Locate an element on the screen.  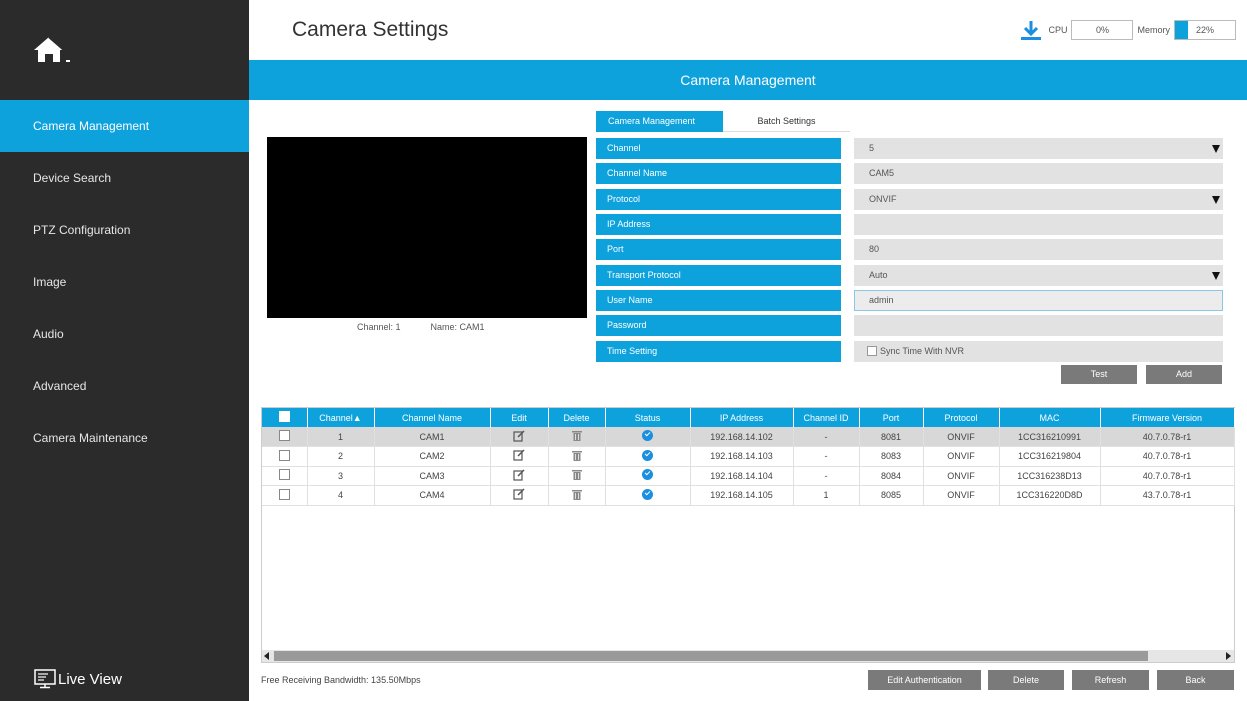
monitor-icon is located at coordinates (45, 679).